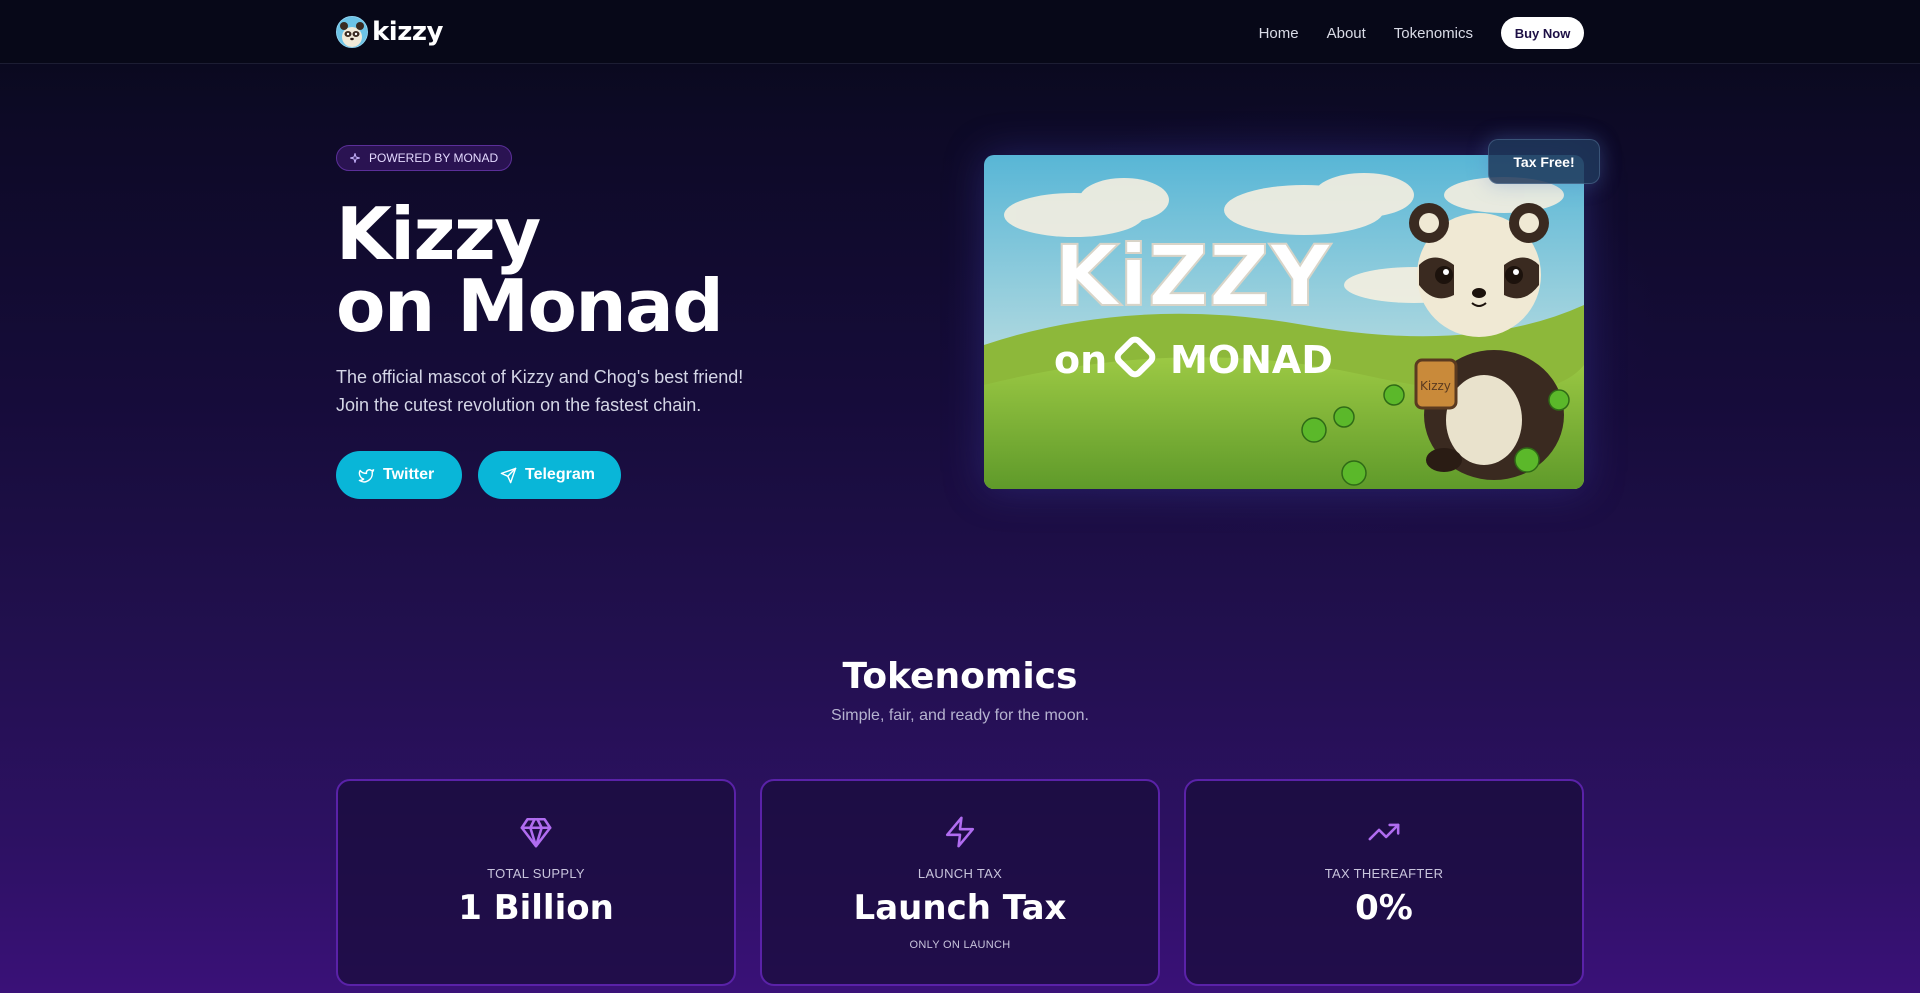  What do you see at coordinates (1433, 33) in the screenshot?
I see `nav-tokenomics-link: Tokenomics` at bounding box center [1433, 33].